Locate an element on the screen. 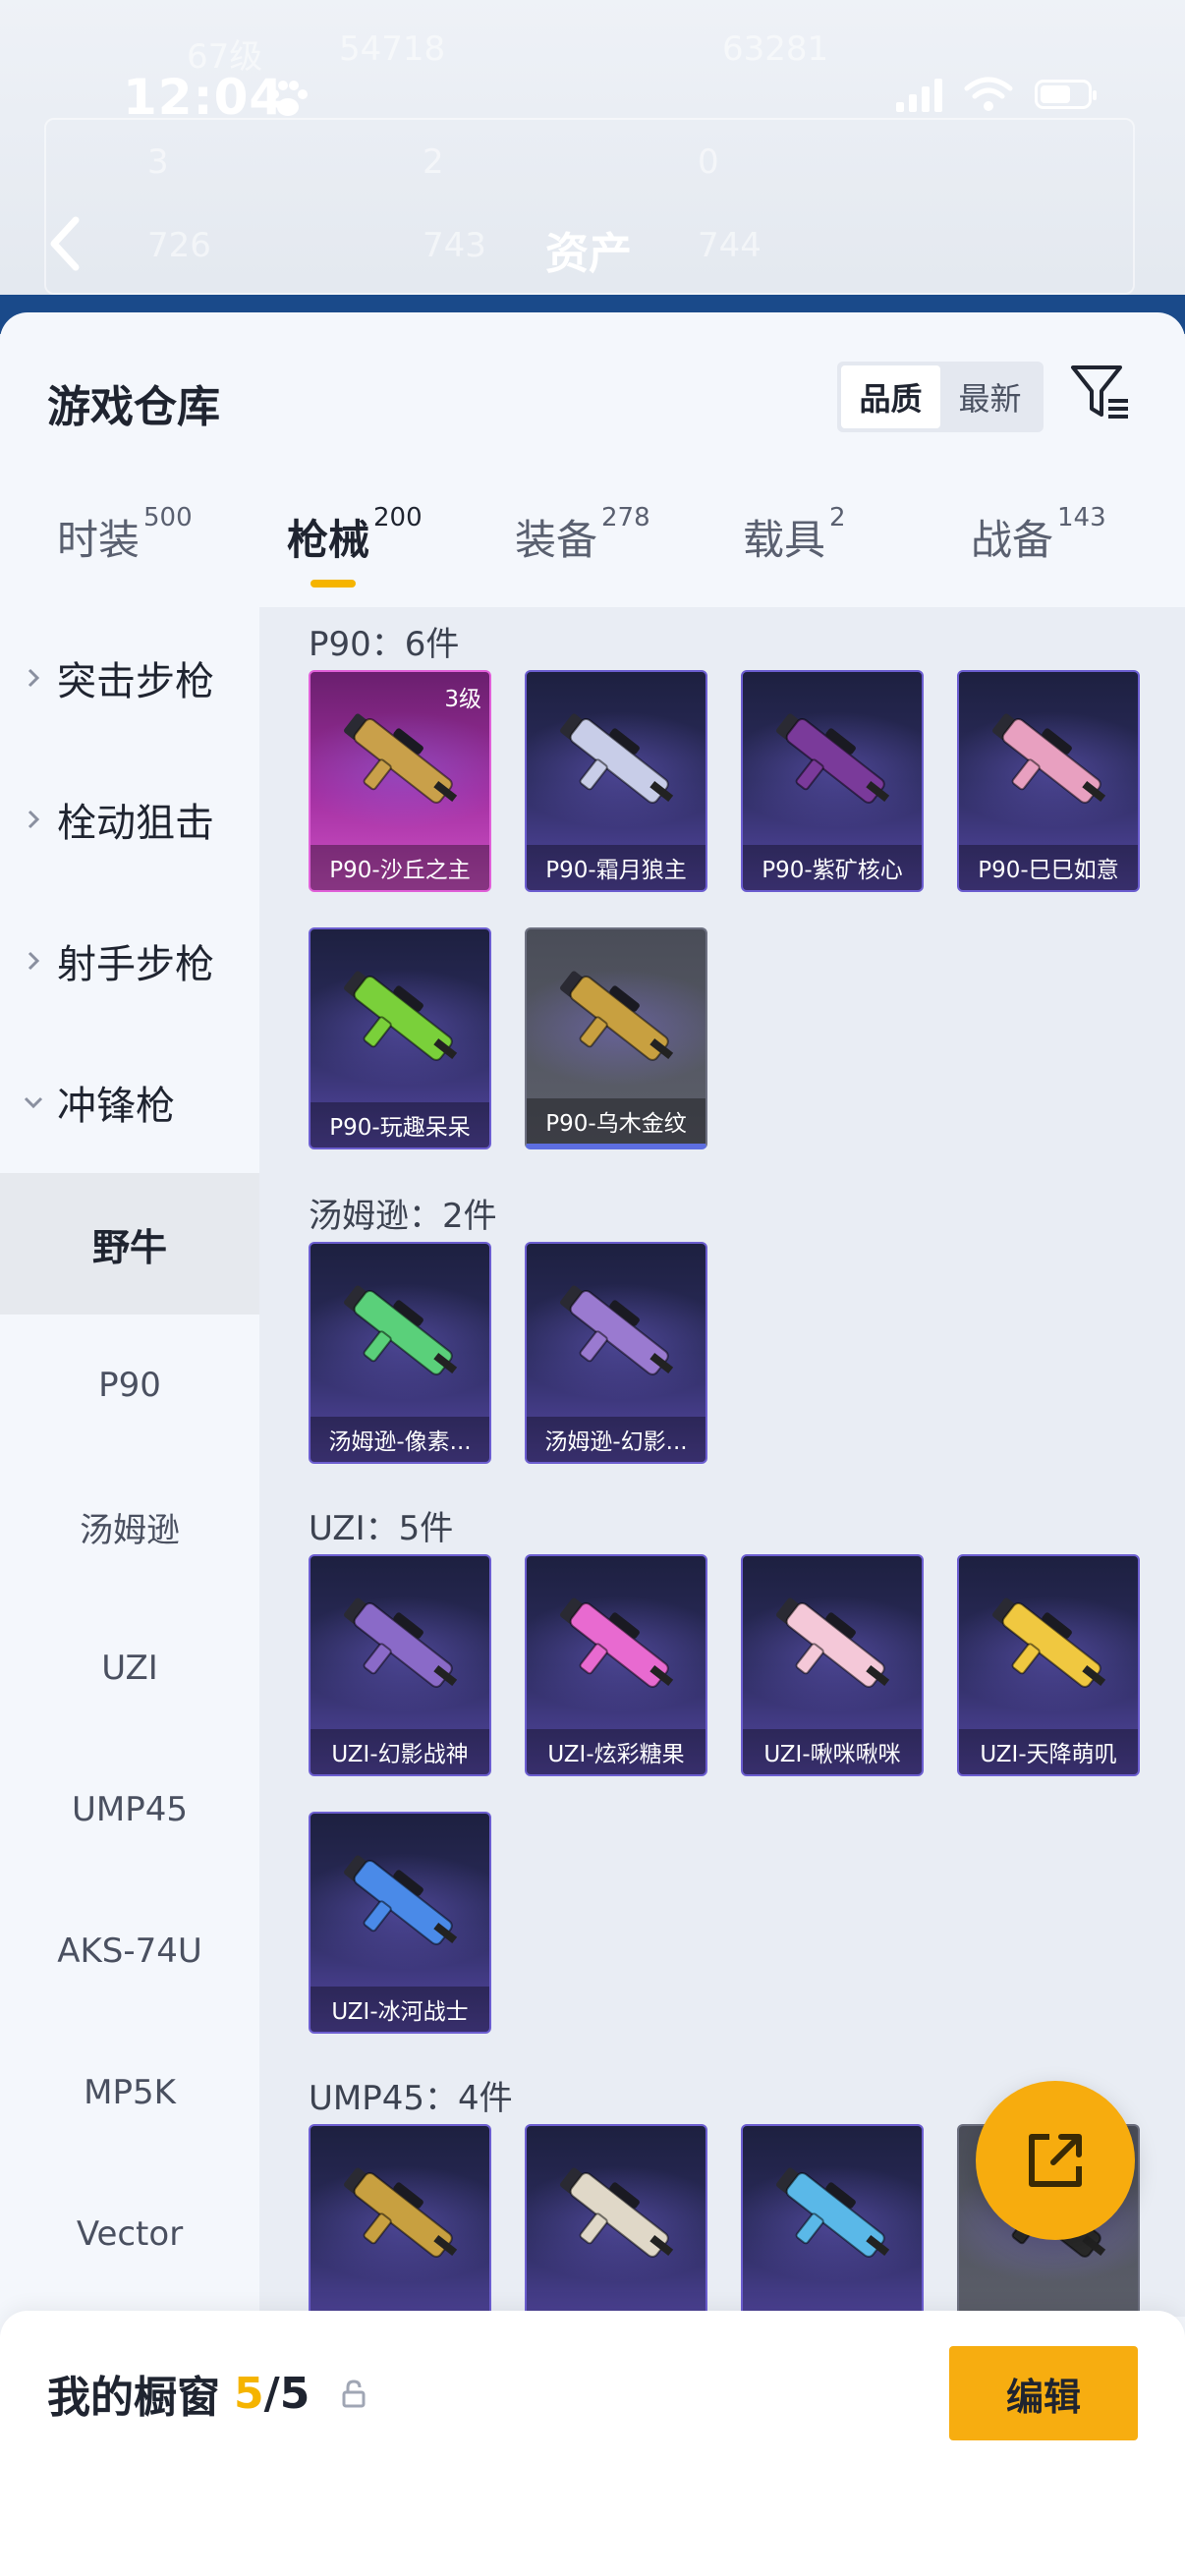  sidebar-category-label: 突击步枪 is located at coordinates (136, 681).